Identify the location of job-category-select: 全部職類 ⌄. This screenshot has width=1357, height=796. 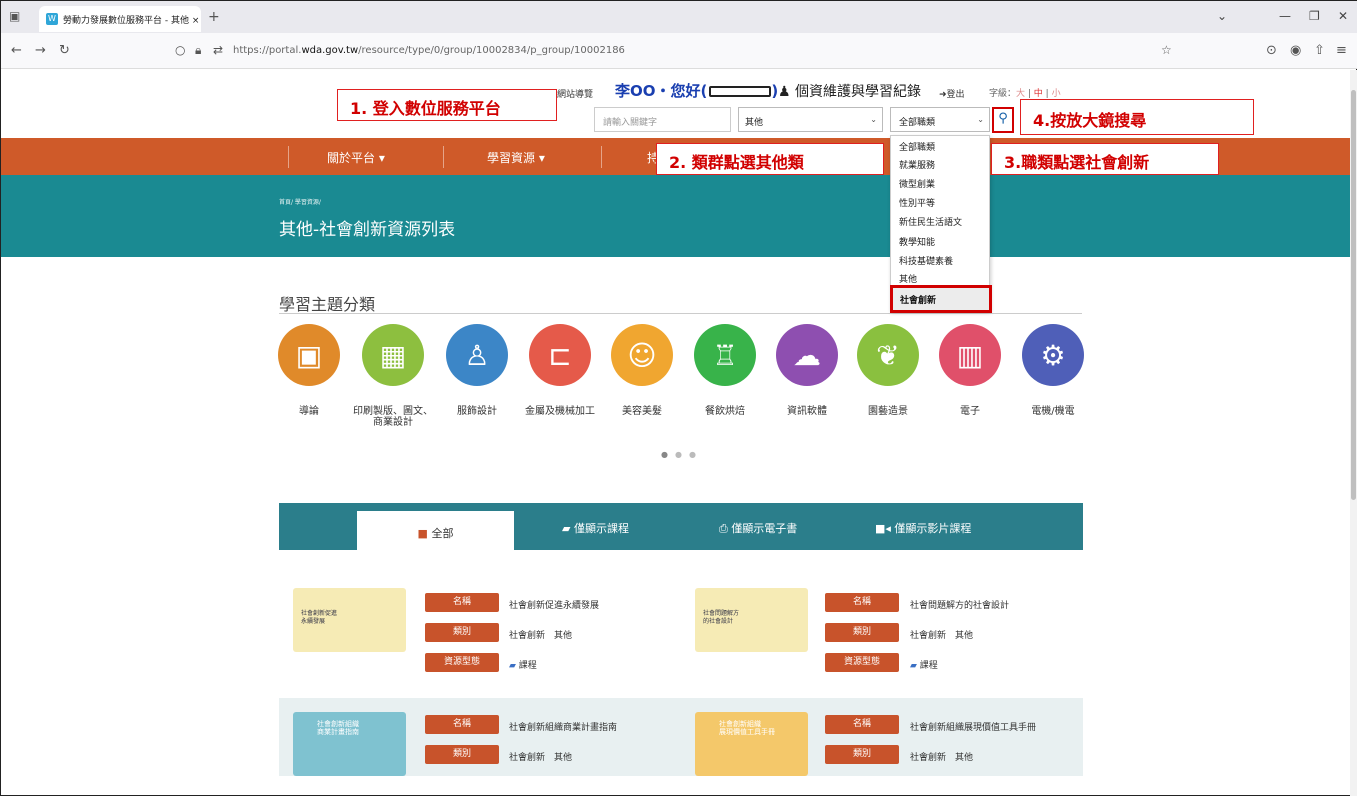
(940, 119).